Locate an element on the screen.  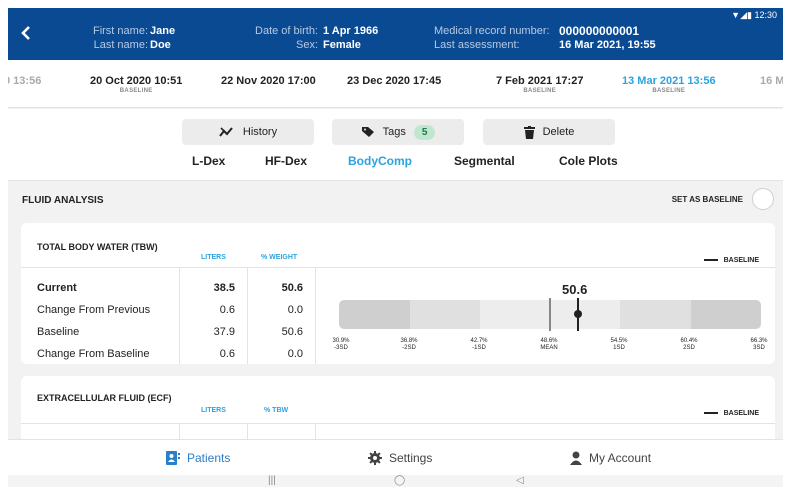
date-item: 22 Nov 2020 17:00 is located at coordinates (268, 81).